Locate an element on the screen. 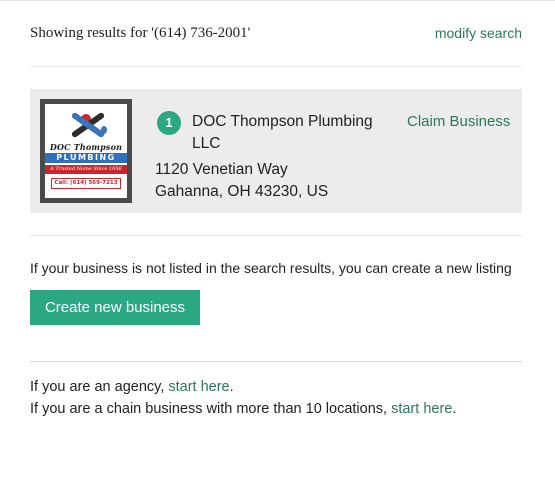  logo-phone: Call: (614) 569-7213 is located at coordinates (86, 183).